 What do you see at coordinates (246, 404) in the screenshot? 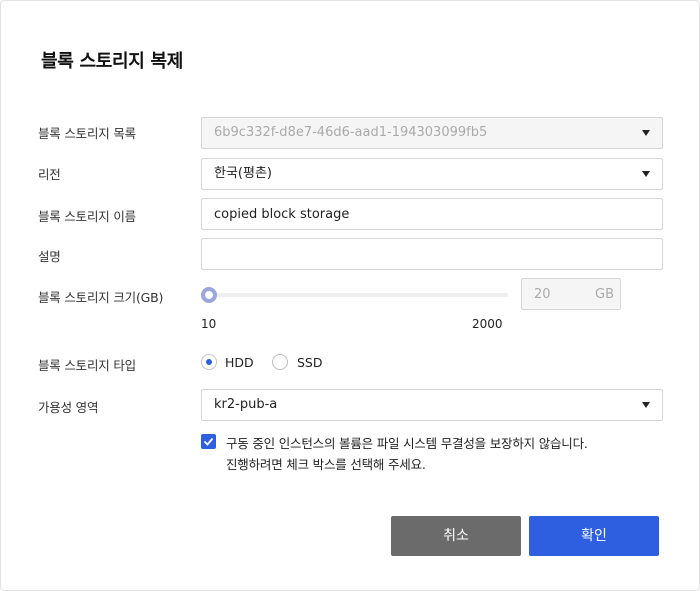
I see `availability-zone-value: kr2-pub-a` at bounding box center [246, 404].